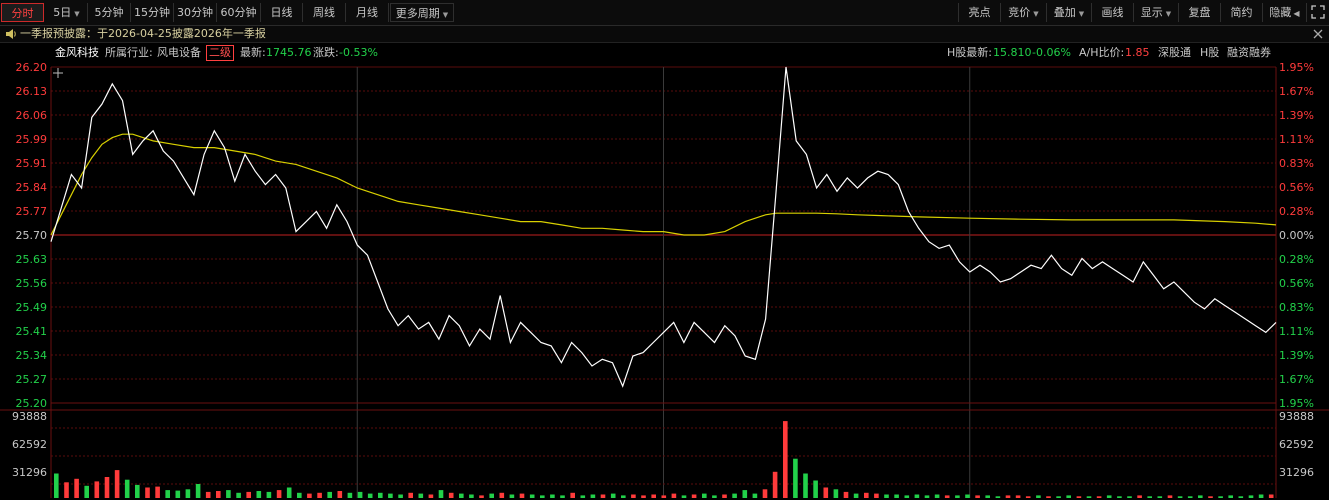 The height and width of the screenshot is (500, 1329). What do you see at coordinates (1199, 12) in the screenshot?
I see `replay-button: 复盘` at bounding box center [1199, 12].